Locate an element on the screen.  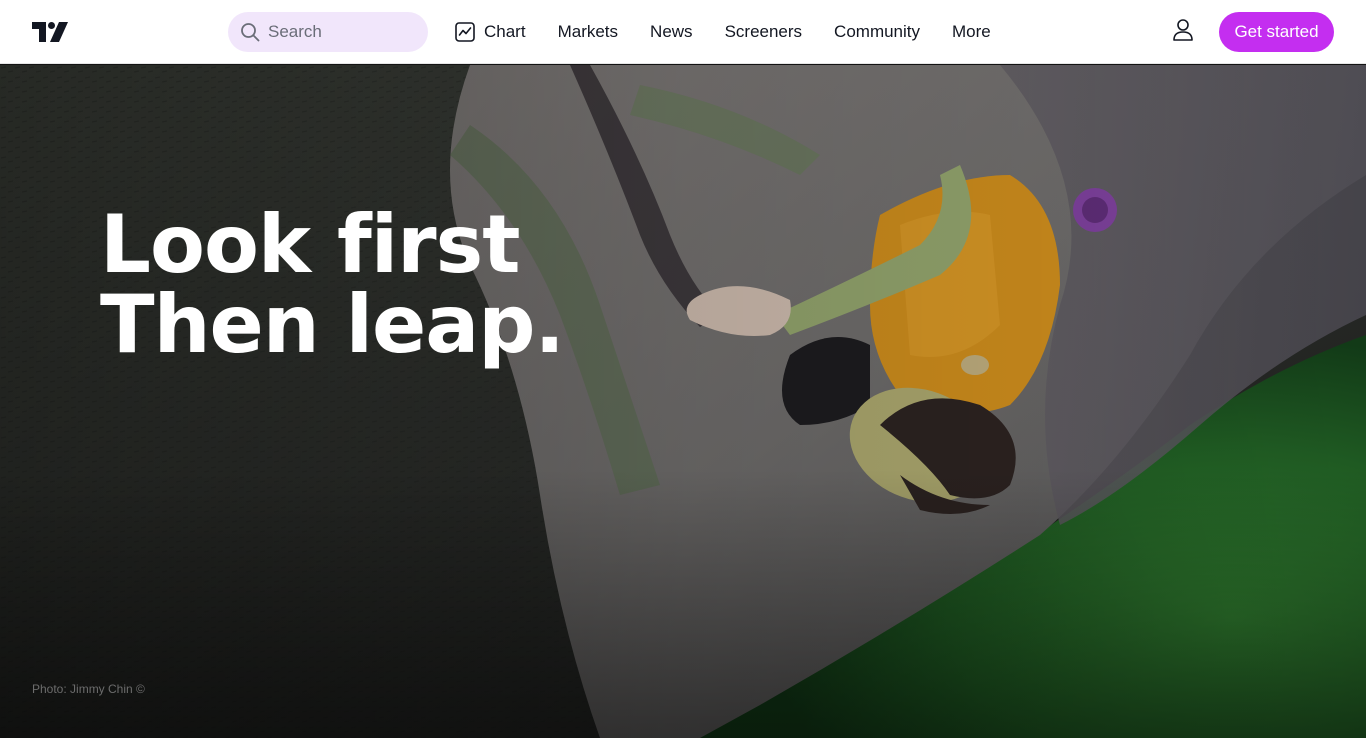
search-box is located at coordinates (328, 32).